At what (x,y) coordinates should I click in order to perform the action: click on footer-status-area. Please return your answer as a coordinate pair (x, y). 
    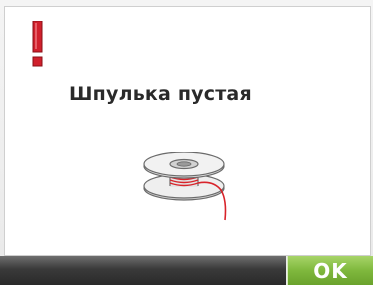
    Looking at the image, I should click on (143, 270).